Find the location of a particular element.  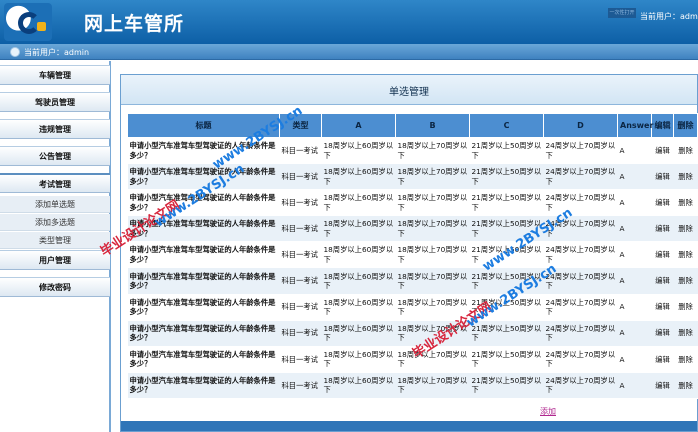

column-header-b: B is located at coordinates (432, 125).